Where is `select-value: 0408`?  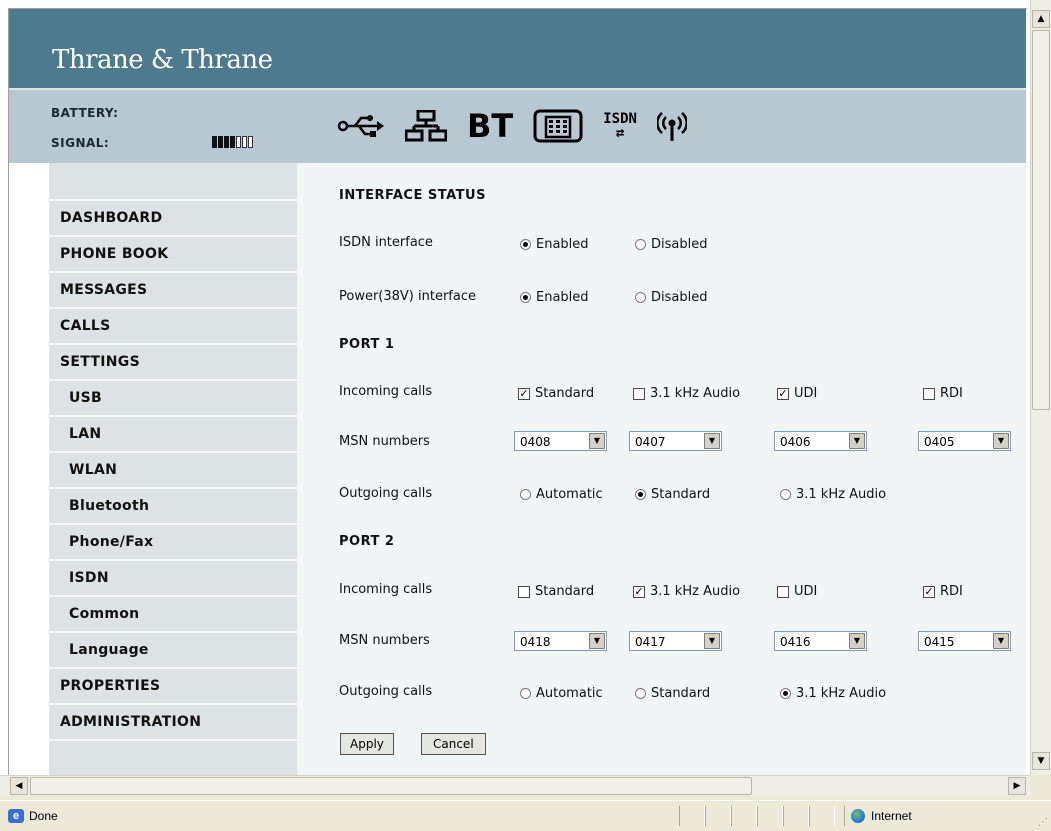
select-value: 0408 is located at coordinates (535, 442).